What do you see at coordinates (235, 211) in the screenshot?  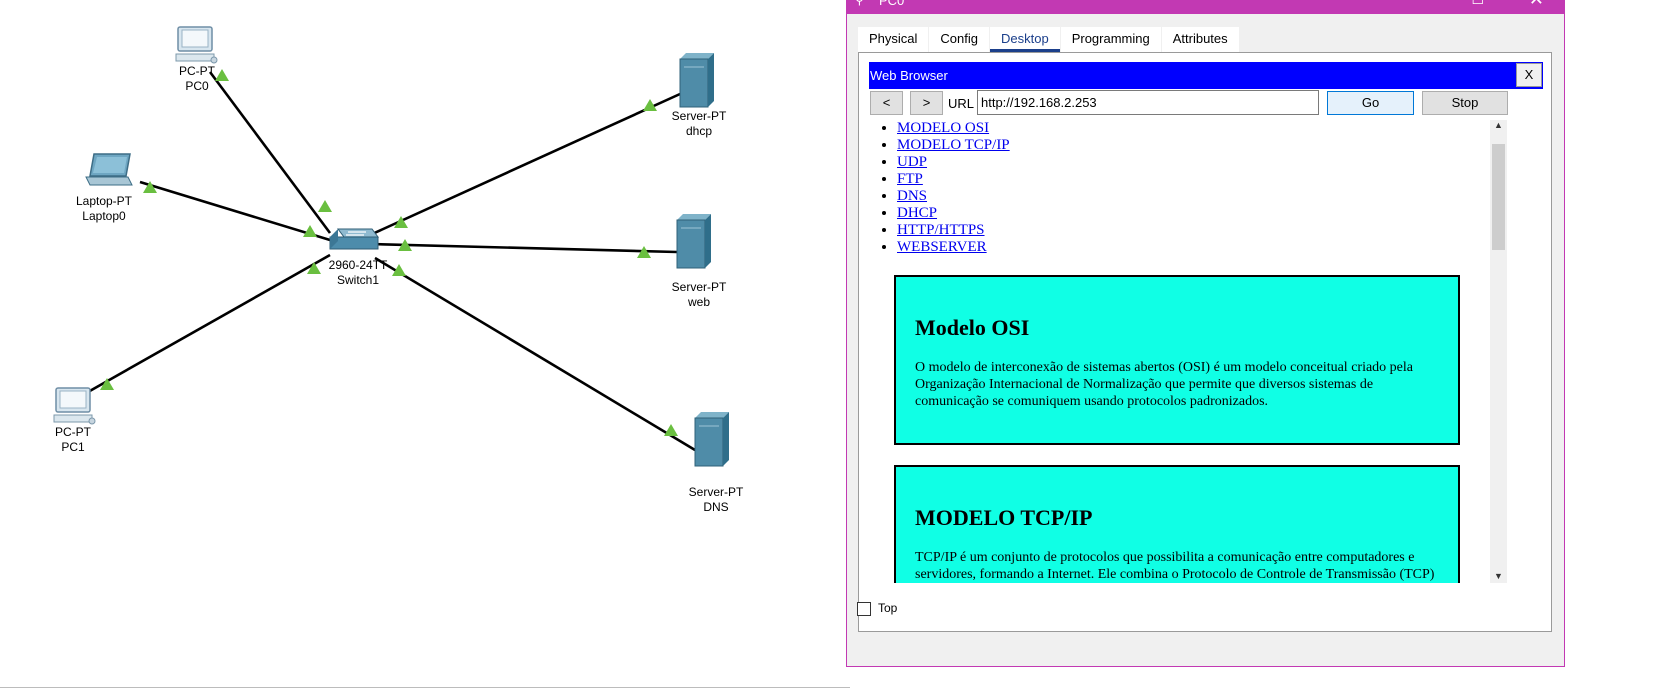 I see `link-laptop0-switch1` at bounding box center [235, 211].